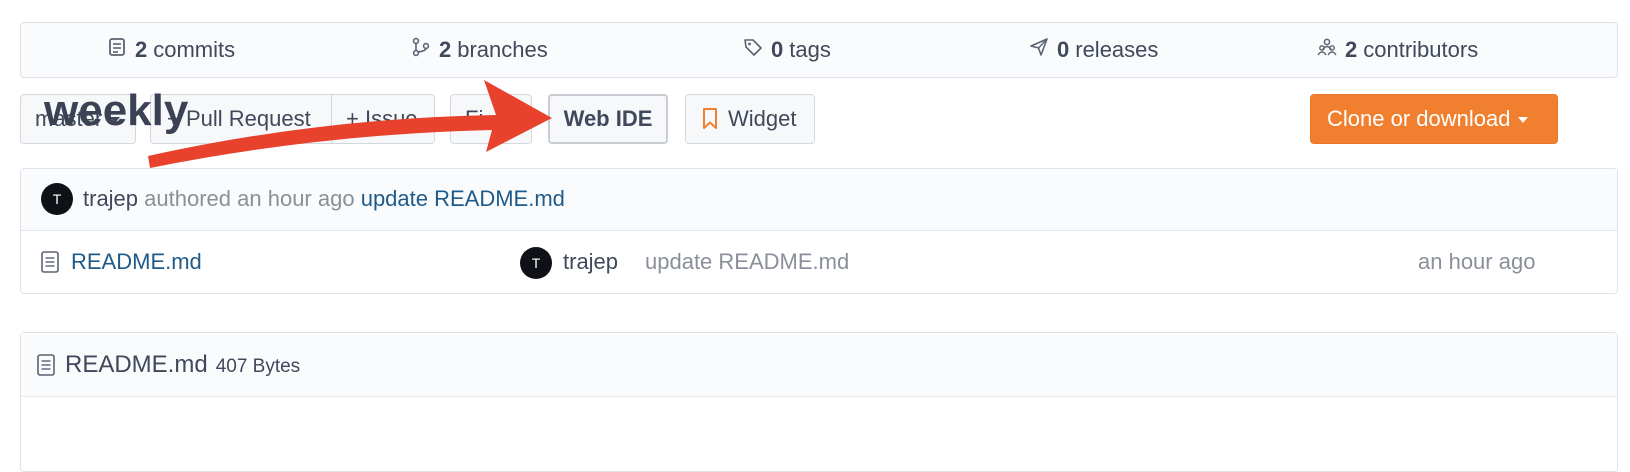 The width and height of the screenshot is (1630, 472). I want to click on tag-icon, so click(753, 50).